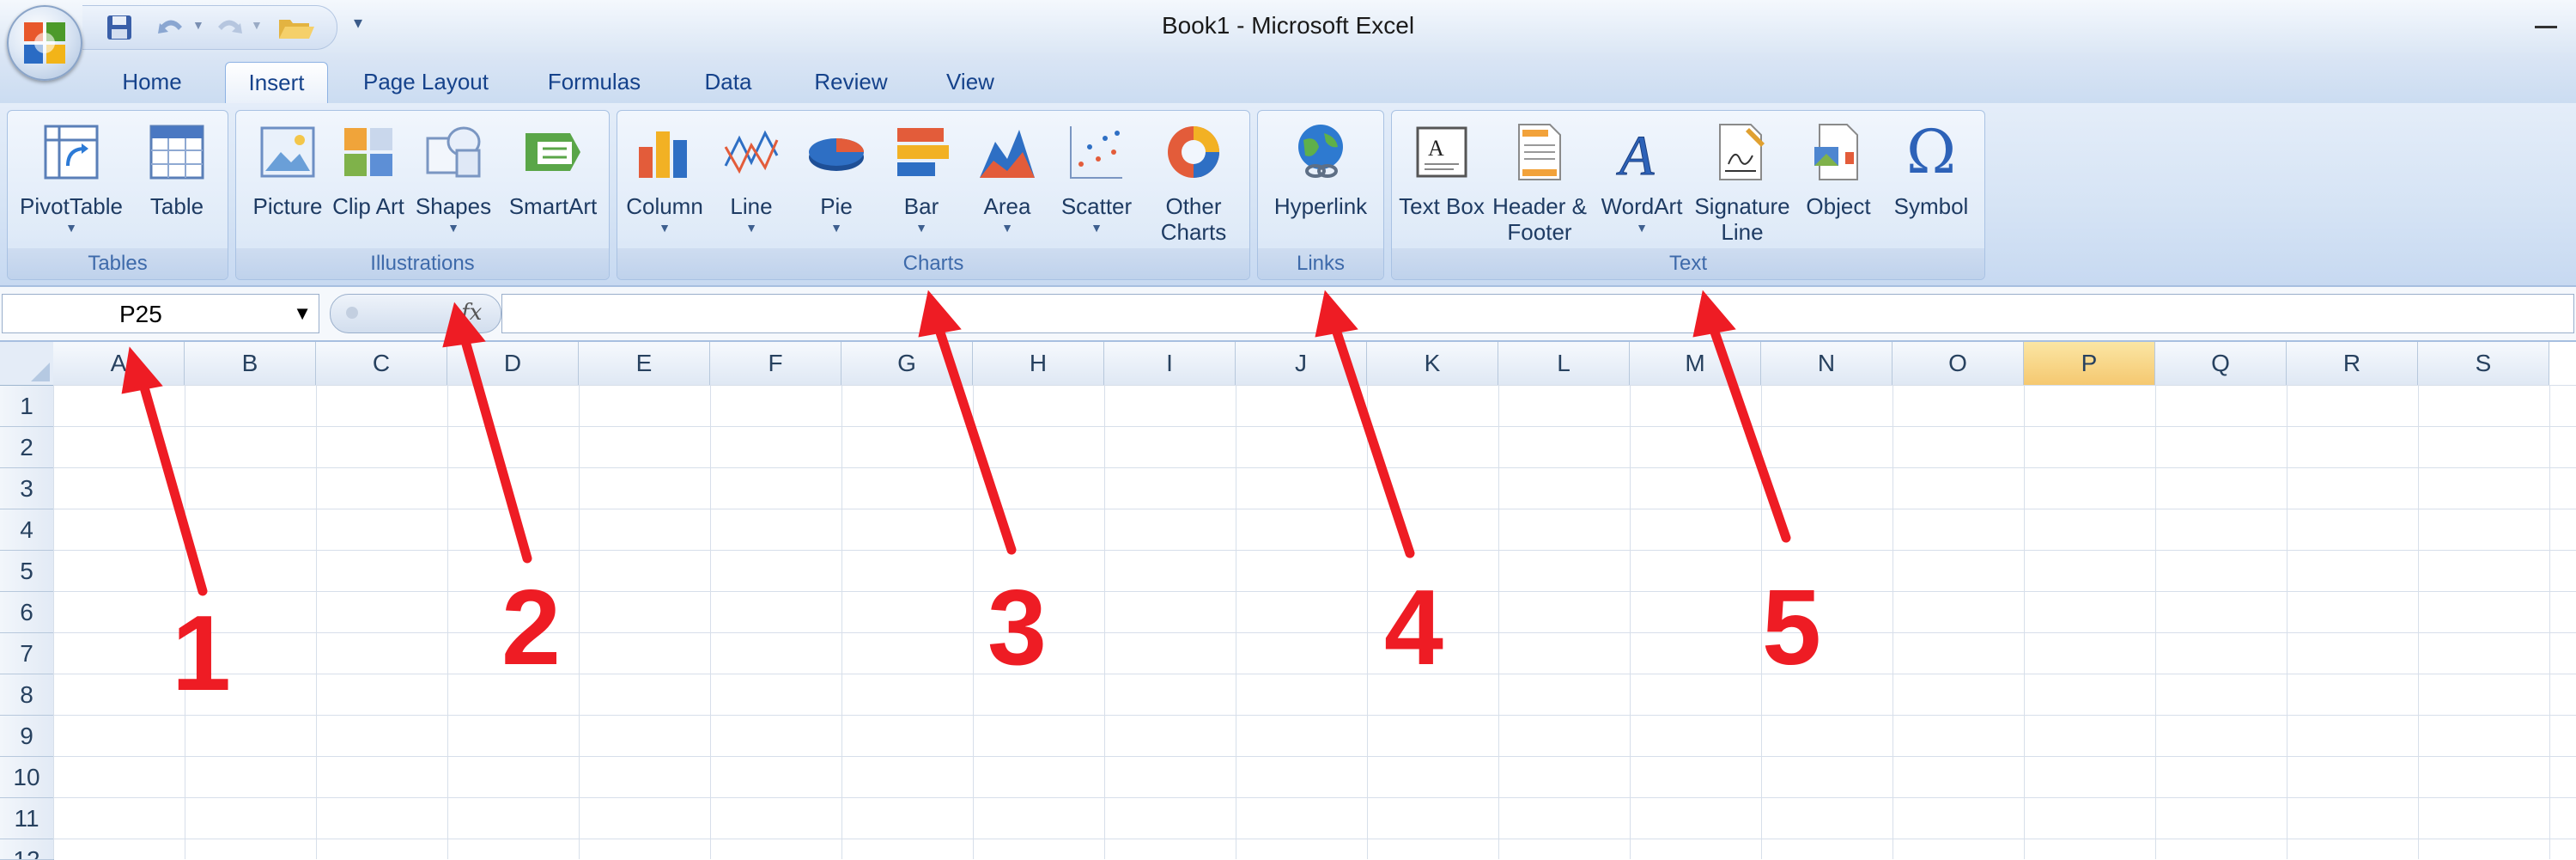 Image resolution: width=2576 pixels, height=860 pixels. I want to click on tab-data: Data, so click(728, 82).